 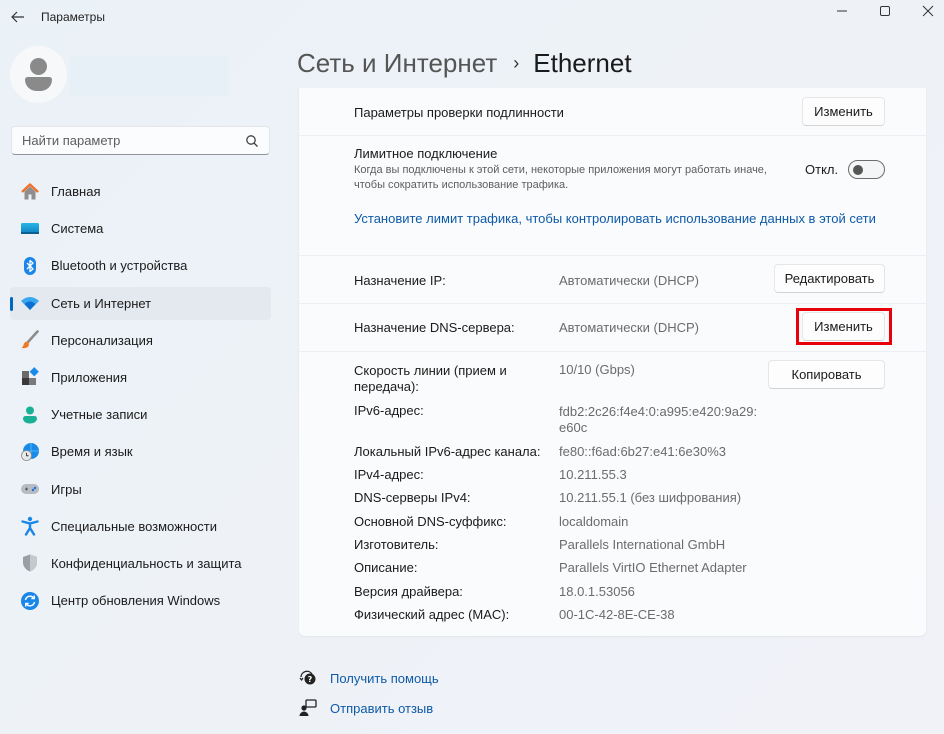 I want to click on sidebar-item-label: Главная, so click(x=76, y=191).